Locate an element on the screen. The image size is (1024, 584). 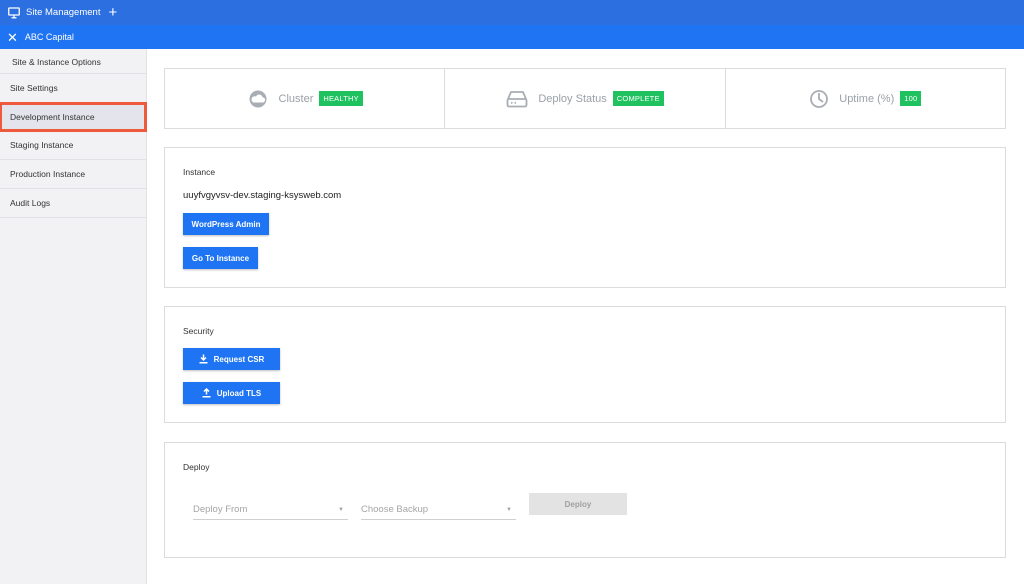
sidebar-item-staging-instance: Staging Instance is located at coordinates (73, 145).